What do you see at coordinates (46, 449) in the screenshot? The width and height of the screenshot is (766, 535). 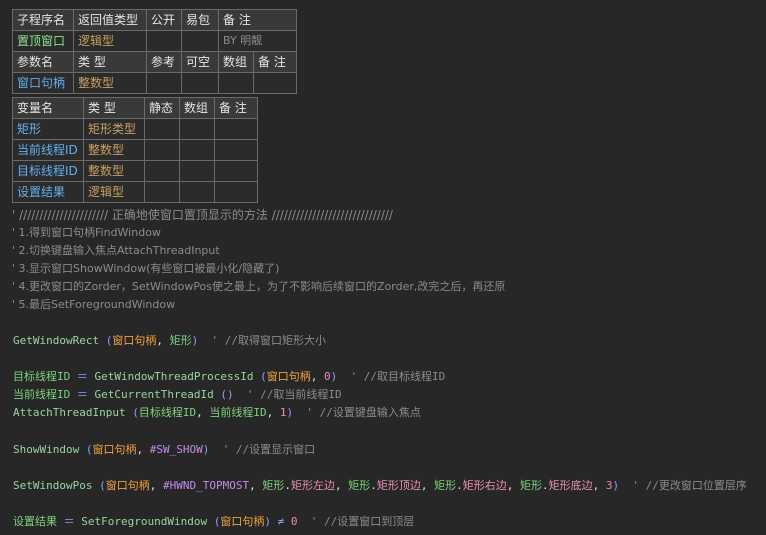 I see `function-name: ShowWindow` at bounding box center [46, 449].